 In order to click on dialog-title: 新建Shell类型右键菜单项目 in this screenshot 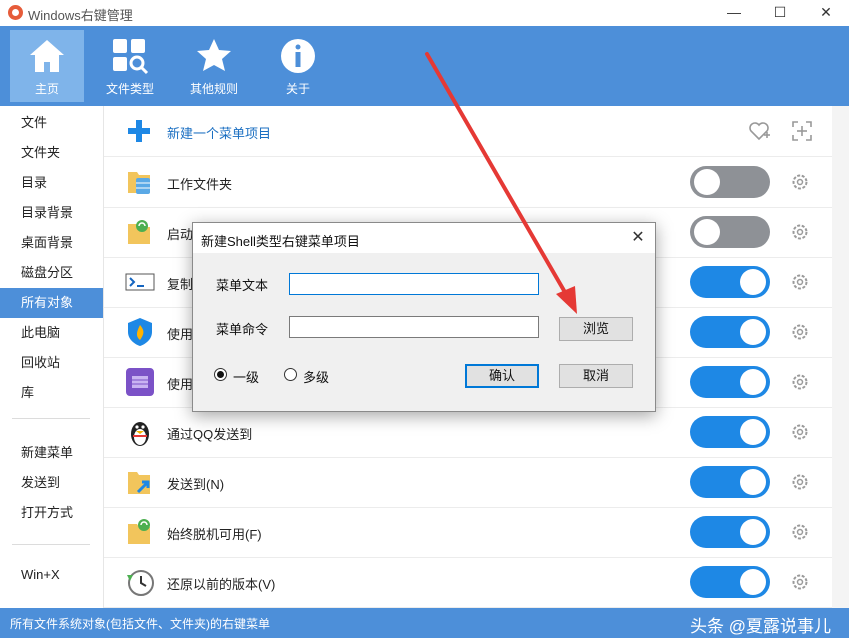, I will do `click(280, 241)`.